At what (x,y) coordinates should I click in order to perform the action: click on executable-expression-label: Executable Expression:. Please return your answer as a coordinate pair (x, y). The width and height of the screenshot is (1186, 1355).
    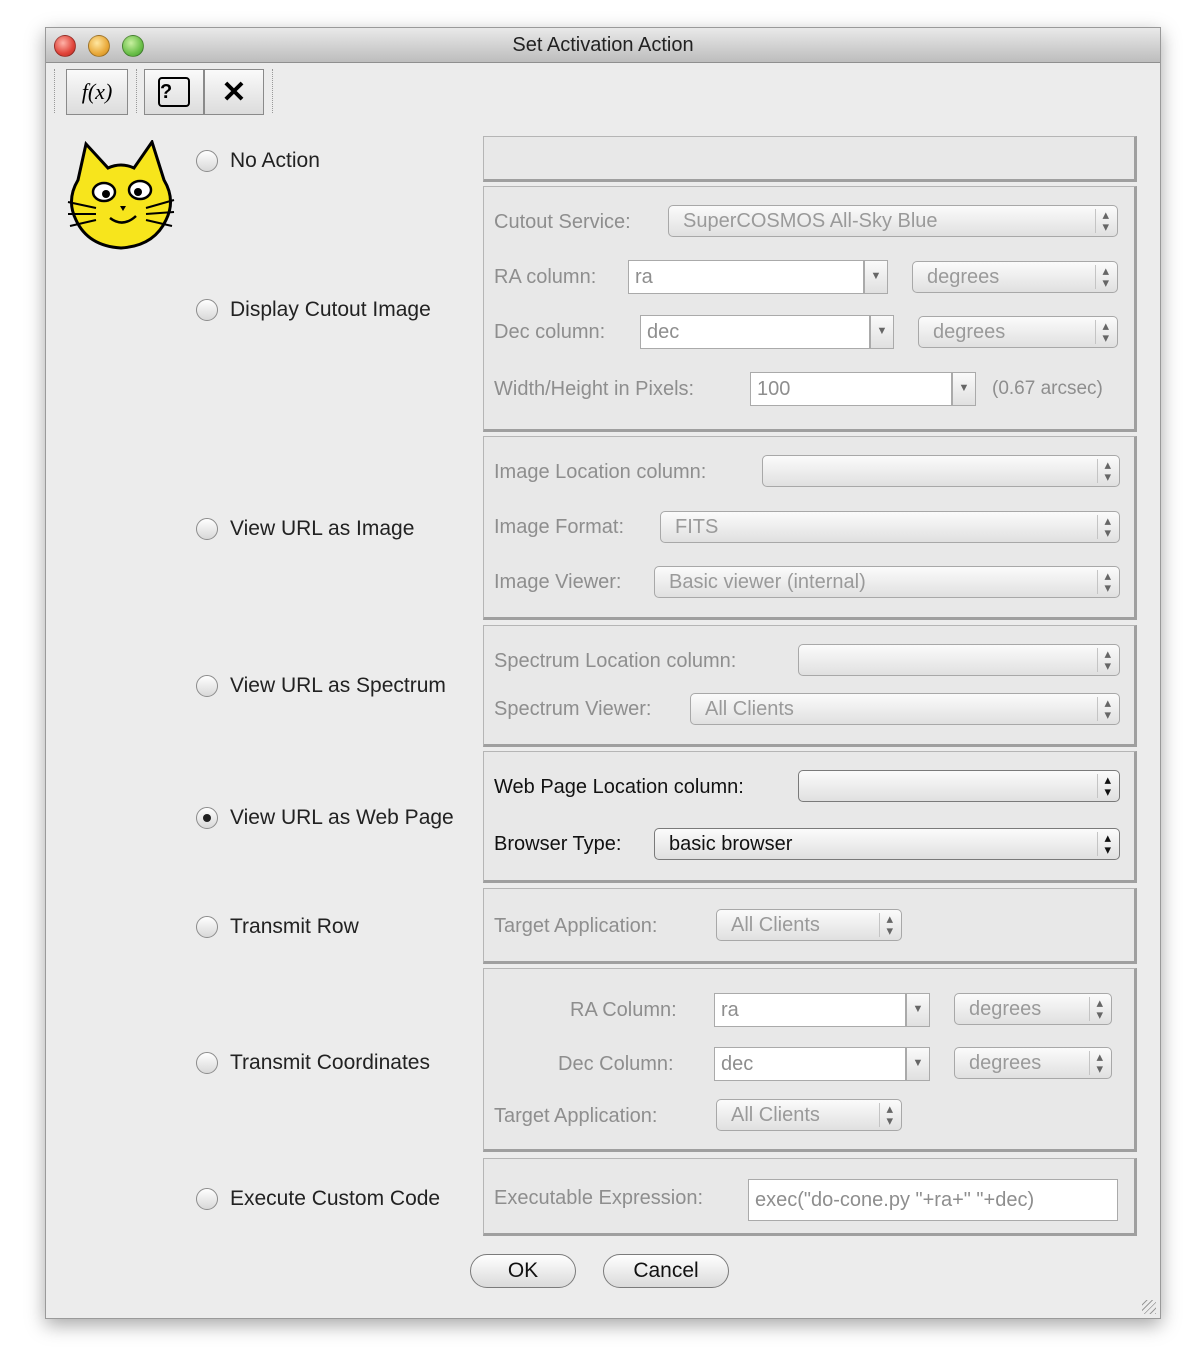
    Looking at the image, I should click on (599, 1198).